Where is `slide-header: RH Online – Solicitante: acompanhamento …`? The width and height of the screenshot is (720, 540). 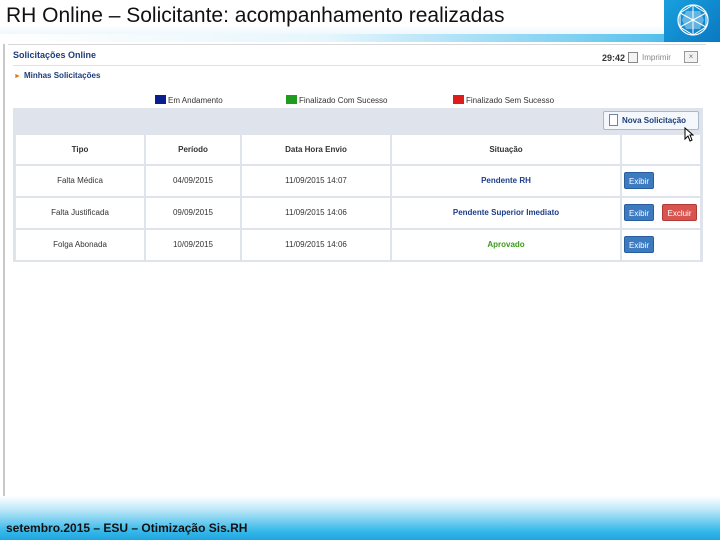 slide-header: RH Online – Solicitante: acompanhamento … is located at coordinates (360, 21).